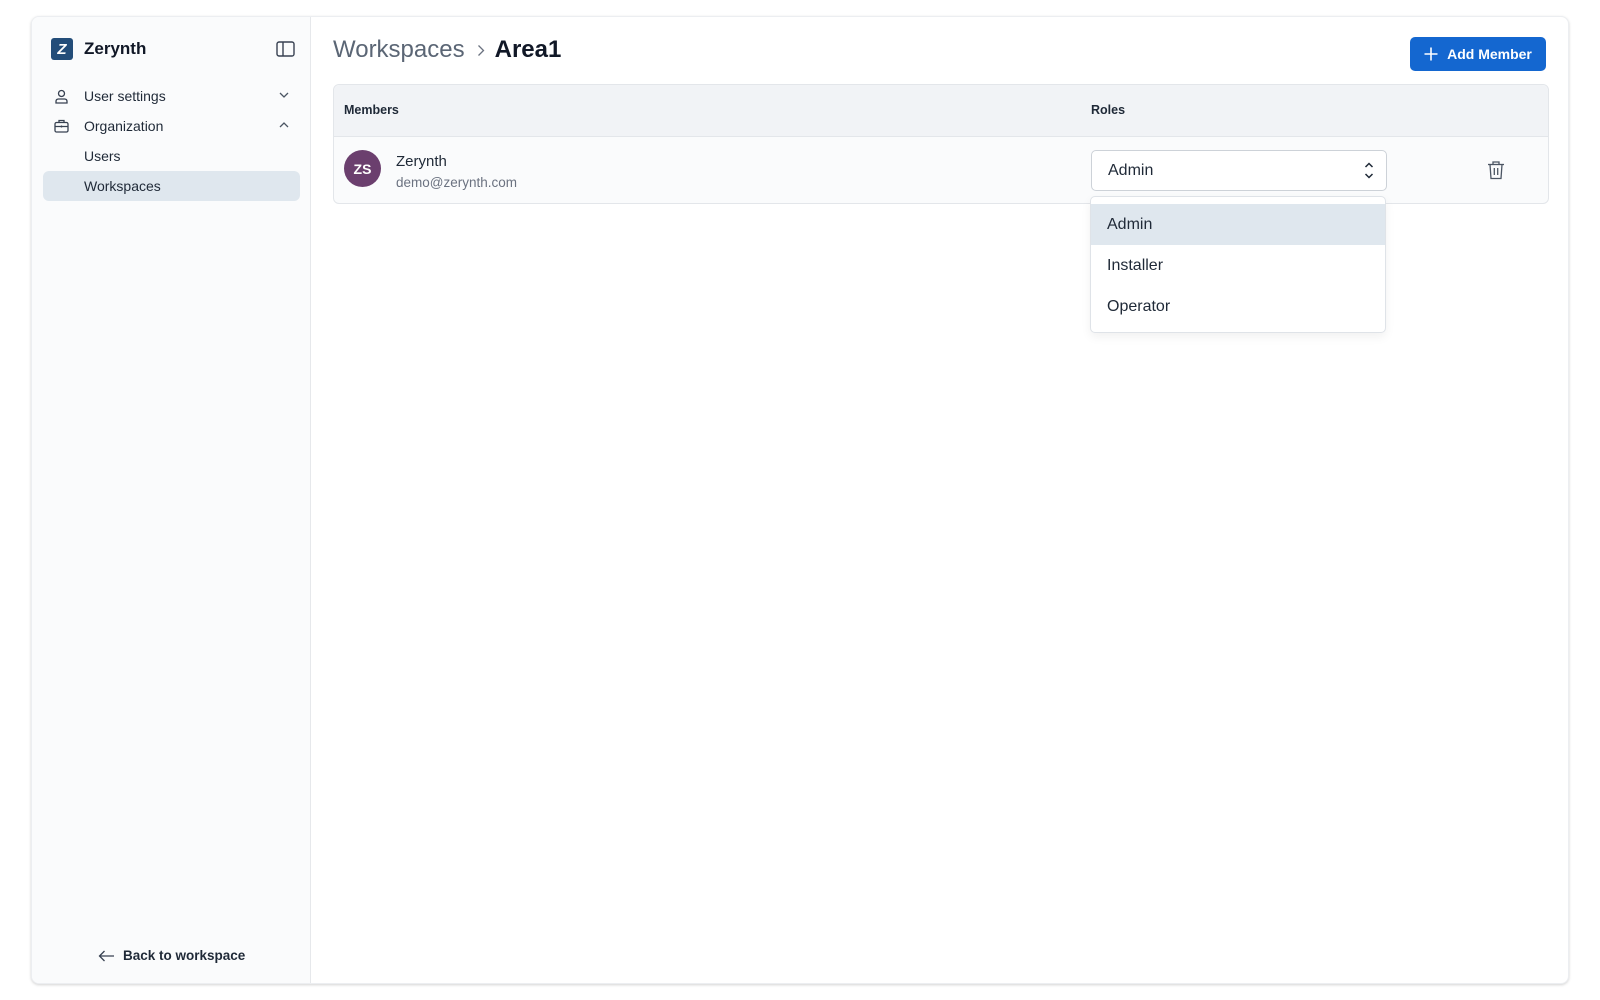  Describe the element at coordinates (284, 95) in the screenshot. I see `chevron-down-icon` at that location.